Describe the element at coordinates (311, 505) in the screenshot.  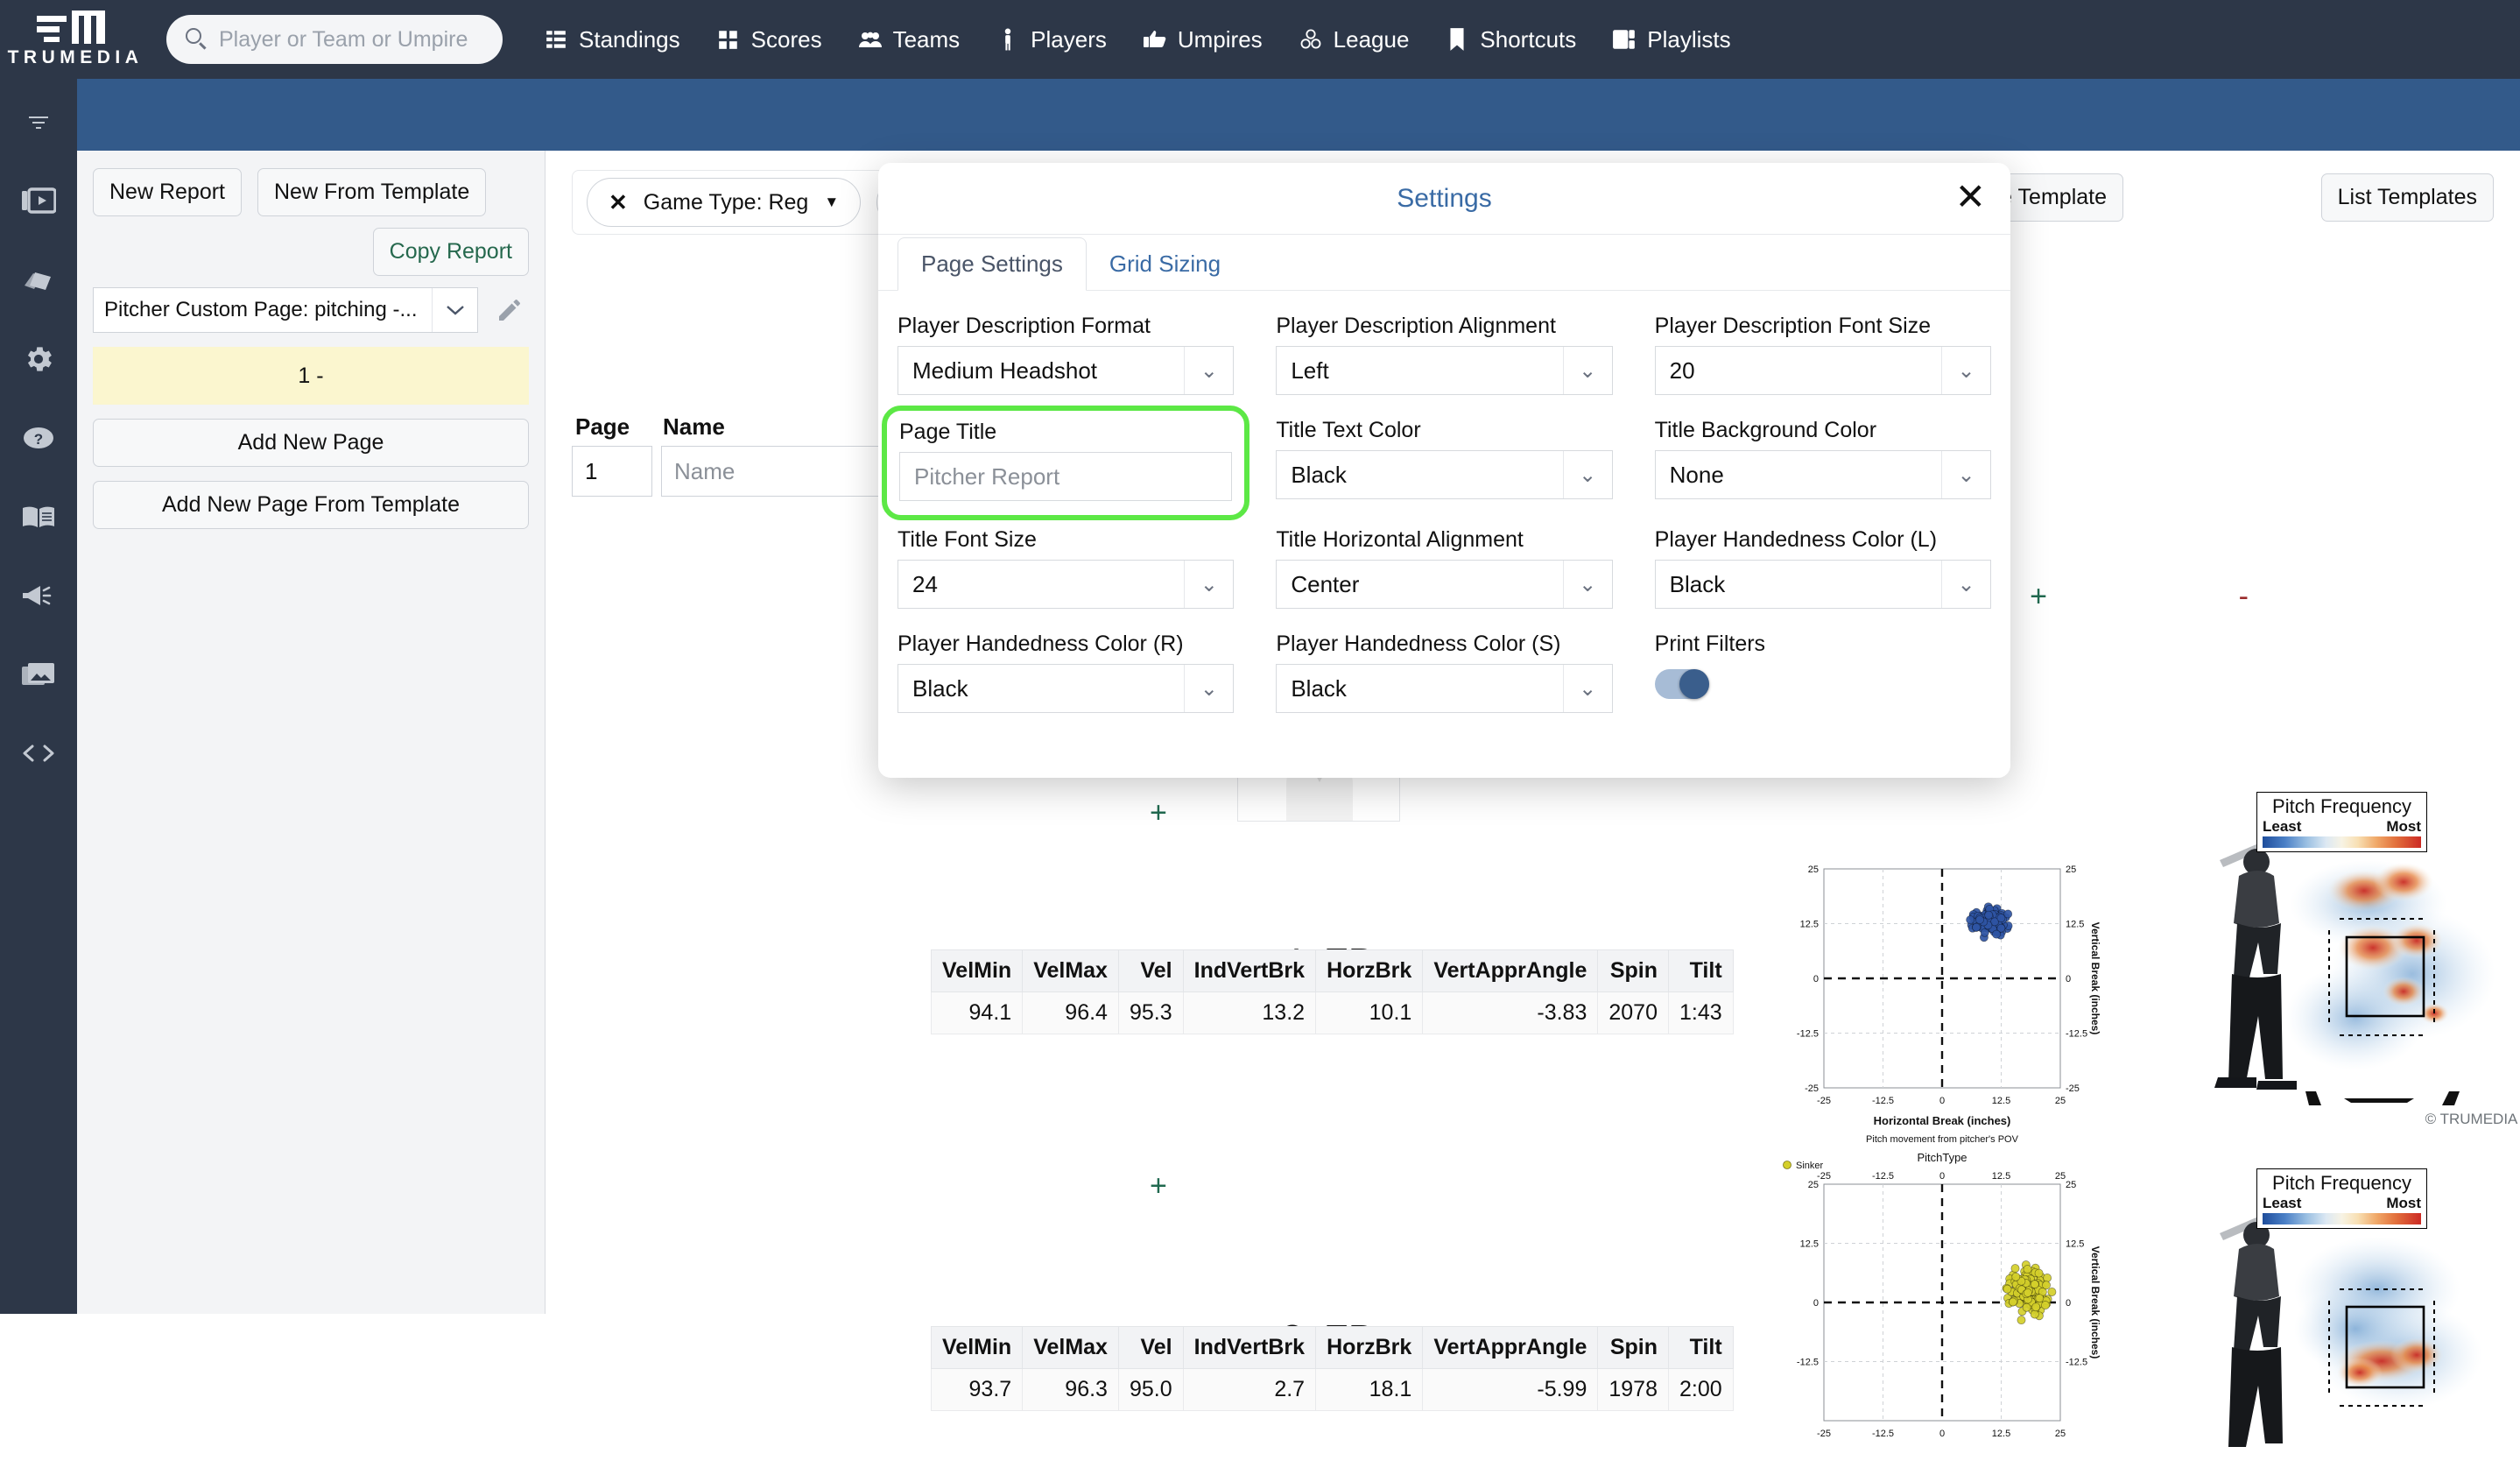
I see `add-new-page-from-template-button: Add New Page From Template` at that location.